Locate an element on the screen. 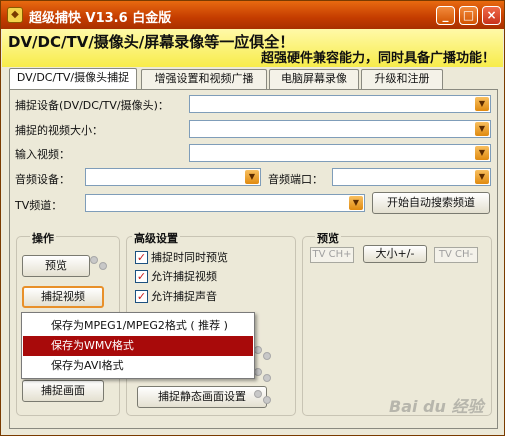  banner-line-2: 超强硬件兼容能力，同时具备广播功能！ is located at coordinates (377, 58).